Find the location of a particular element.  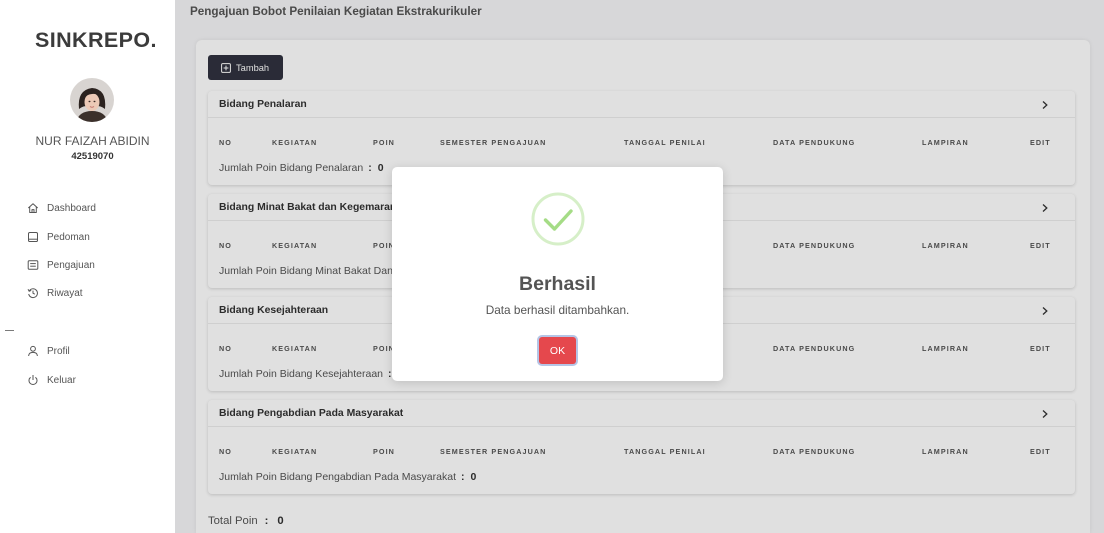

book-icon is located at coordinates (33, 237).